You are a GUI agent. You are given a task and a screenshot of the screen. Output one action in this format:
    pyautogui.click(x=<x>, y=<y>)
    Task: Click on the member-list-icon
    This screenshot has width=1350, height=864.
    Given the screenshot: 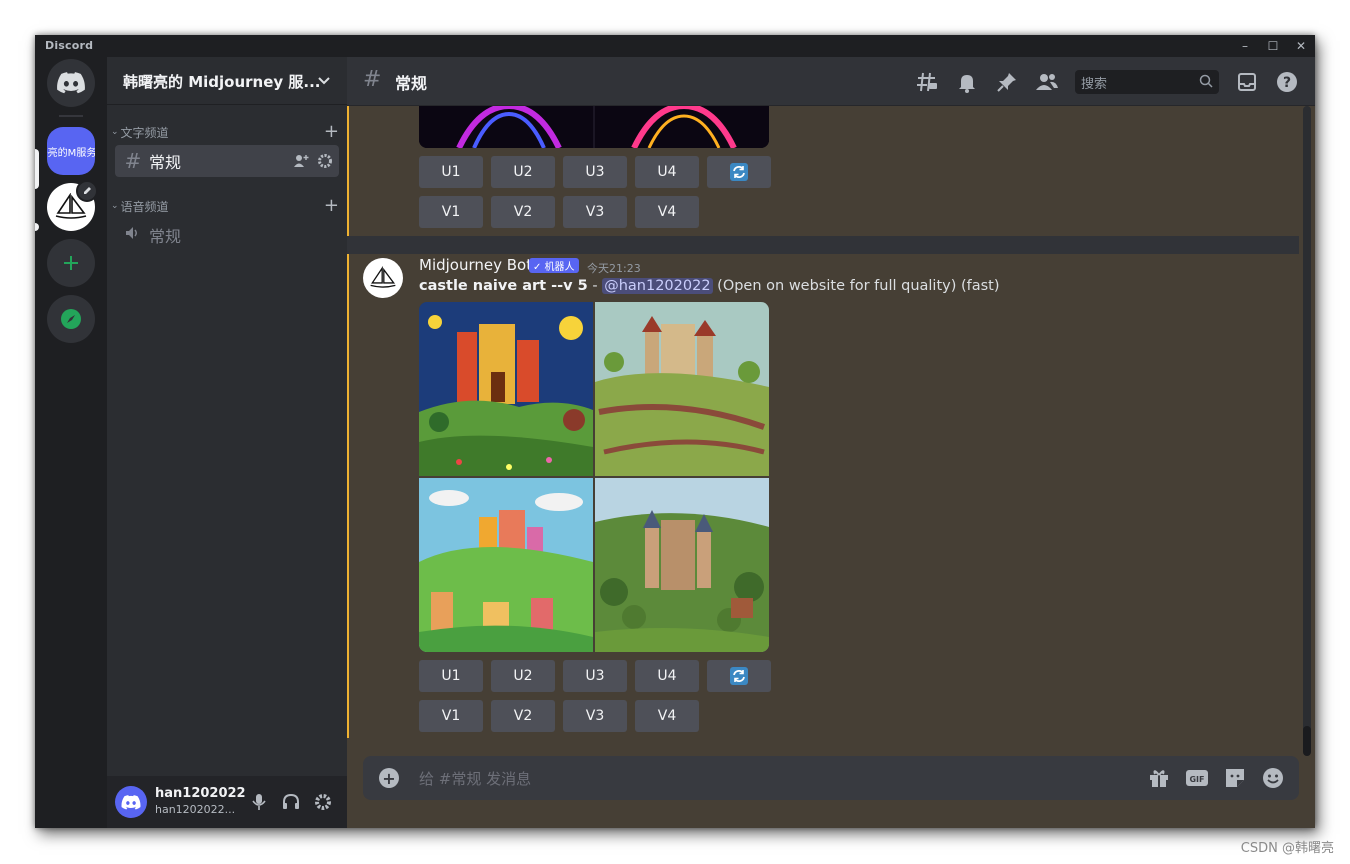 What is the action you would take?
    pyautogui.click(x=1047, y=82)
    